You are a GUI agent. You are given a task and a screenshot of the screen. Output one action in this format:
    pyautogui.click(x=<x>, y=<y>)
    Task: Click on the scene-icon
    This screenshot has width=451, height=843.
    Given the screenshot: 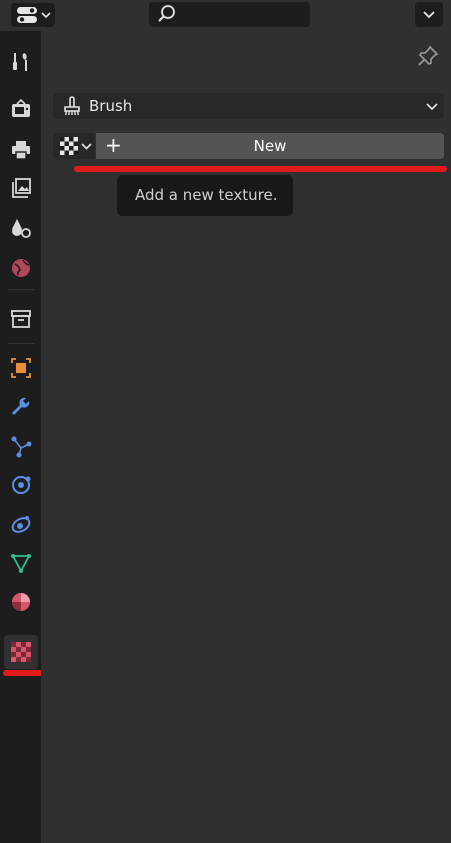 What is the action you would take?
    pyautogui.click(x=21, y=228)
    